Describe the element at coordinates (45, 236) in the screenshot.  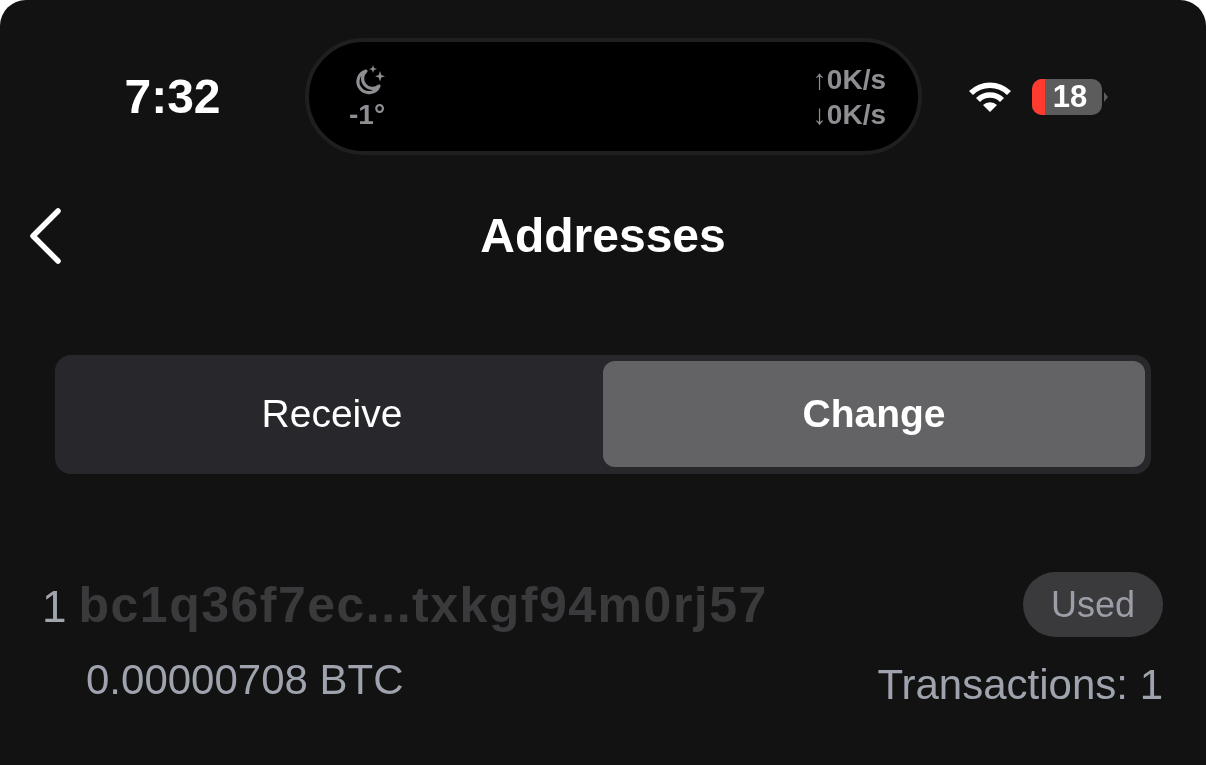
I see `back-chevron-icon` at that location.